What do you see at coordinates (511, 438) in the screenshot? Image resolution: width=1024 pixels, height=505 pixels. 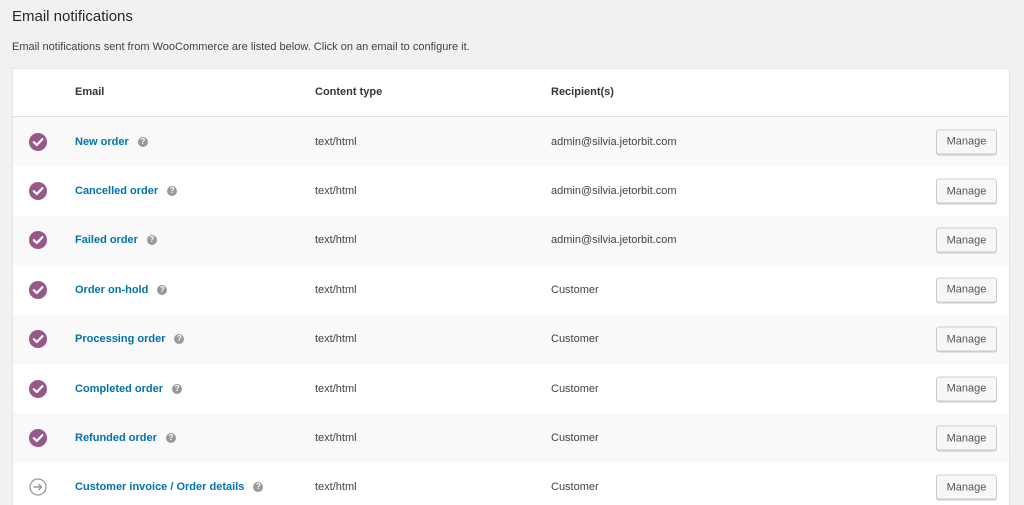 I see `table-row: Refunded order? text/html Customer Manage` at bounding box center [511, 438].